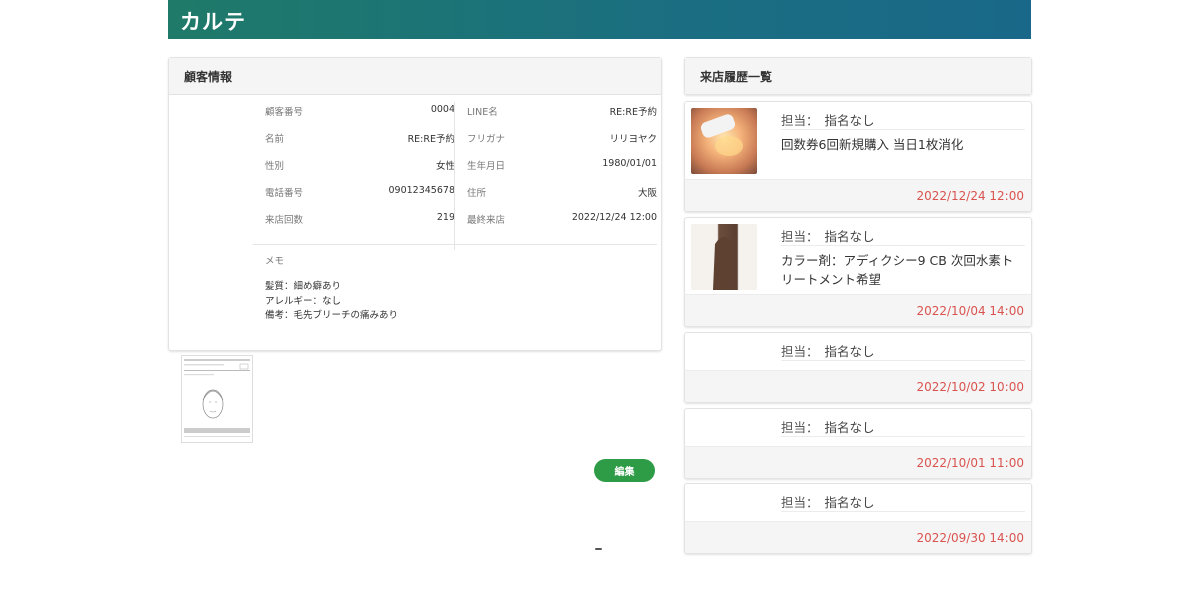 This screenshot has height=590, width=1200. I want to click on field-customer-number: 顧客番号 0004, so click(360, 117).